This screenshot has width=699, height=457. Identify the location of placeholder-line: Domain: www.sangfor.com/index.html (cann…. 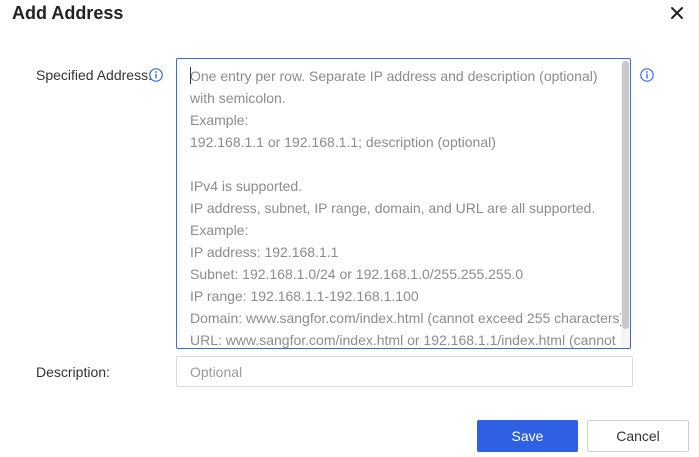
(407, 318).